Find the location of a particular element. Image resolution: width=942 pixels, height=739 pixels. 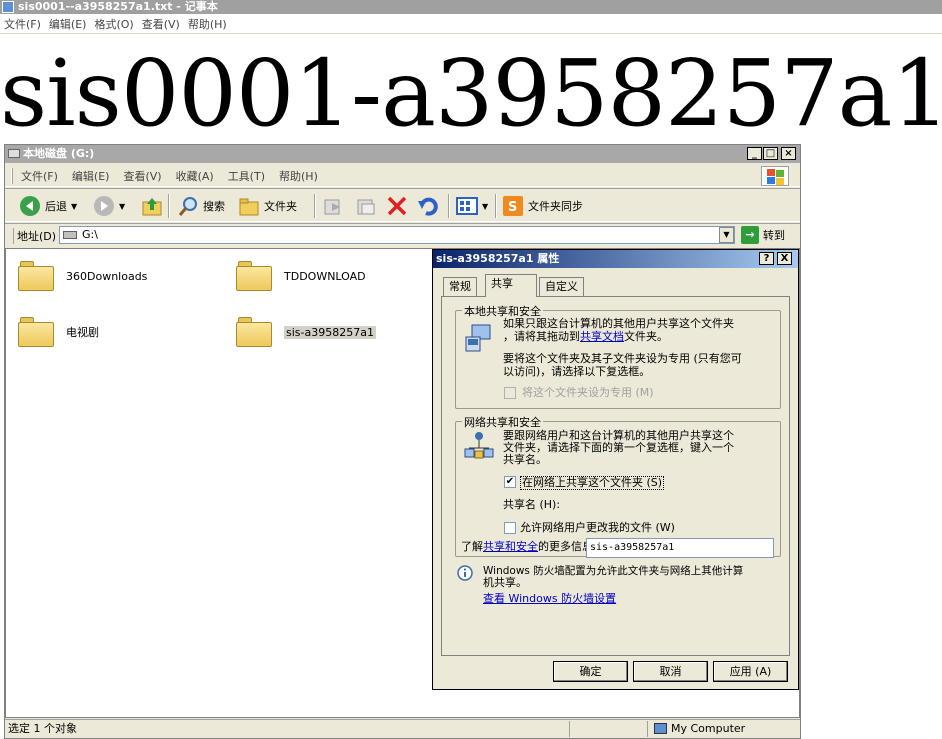

status-selection: 选定 1 个对象 is located at coordinates (287, 729).